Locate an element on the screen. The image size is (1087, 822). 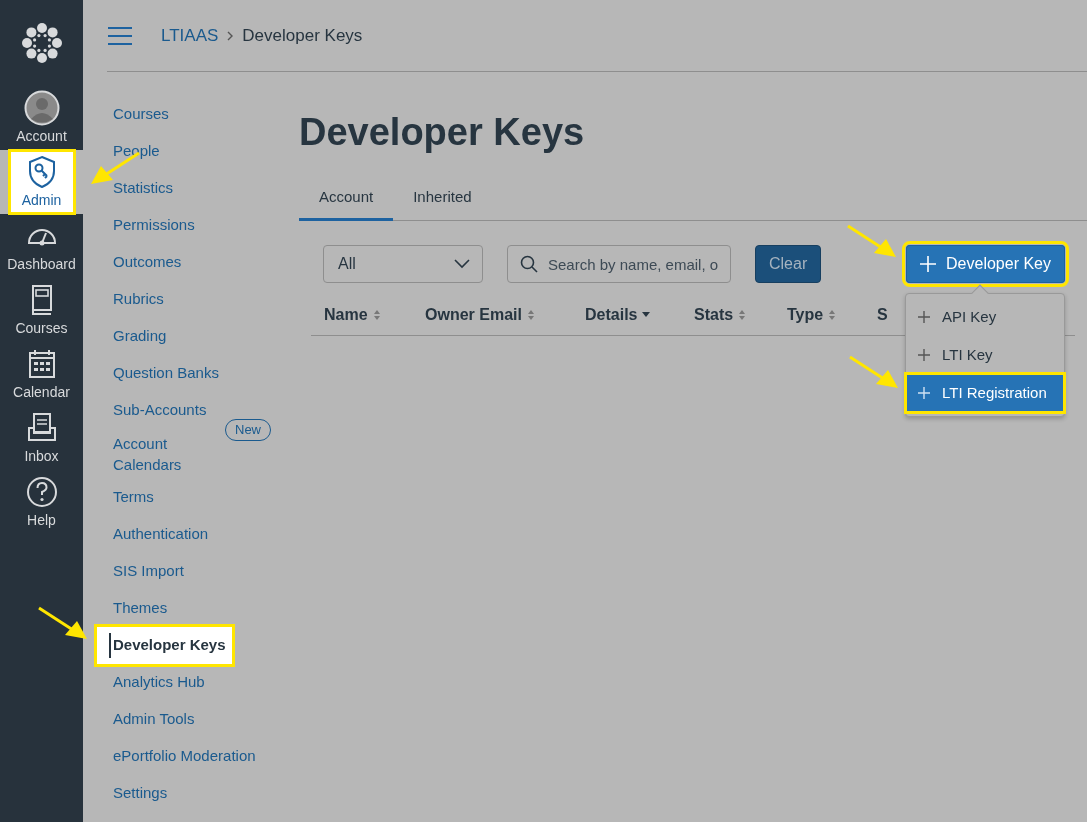
chevron-down-icon is located at coordinates (462, 264).